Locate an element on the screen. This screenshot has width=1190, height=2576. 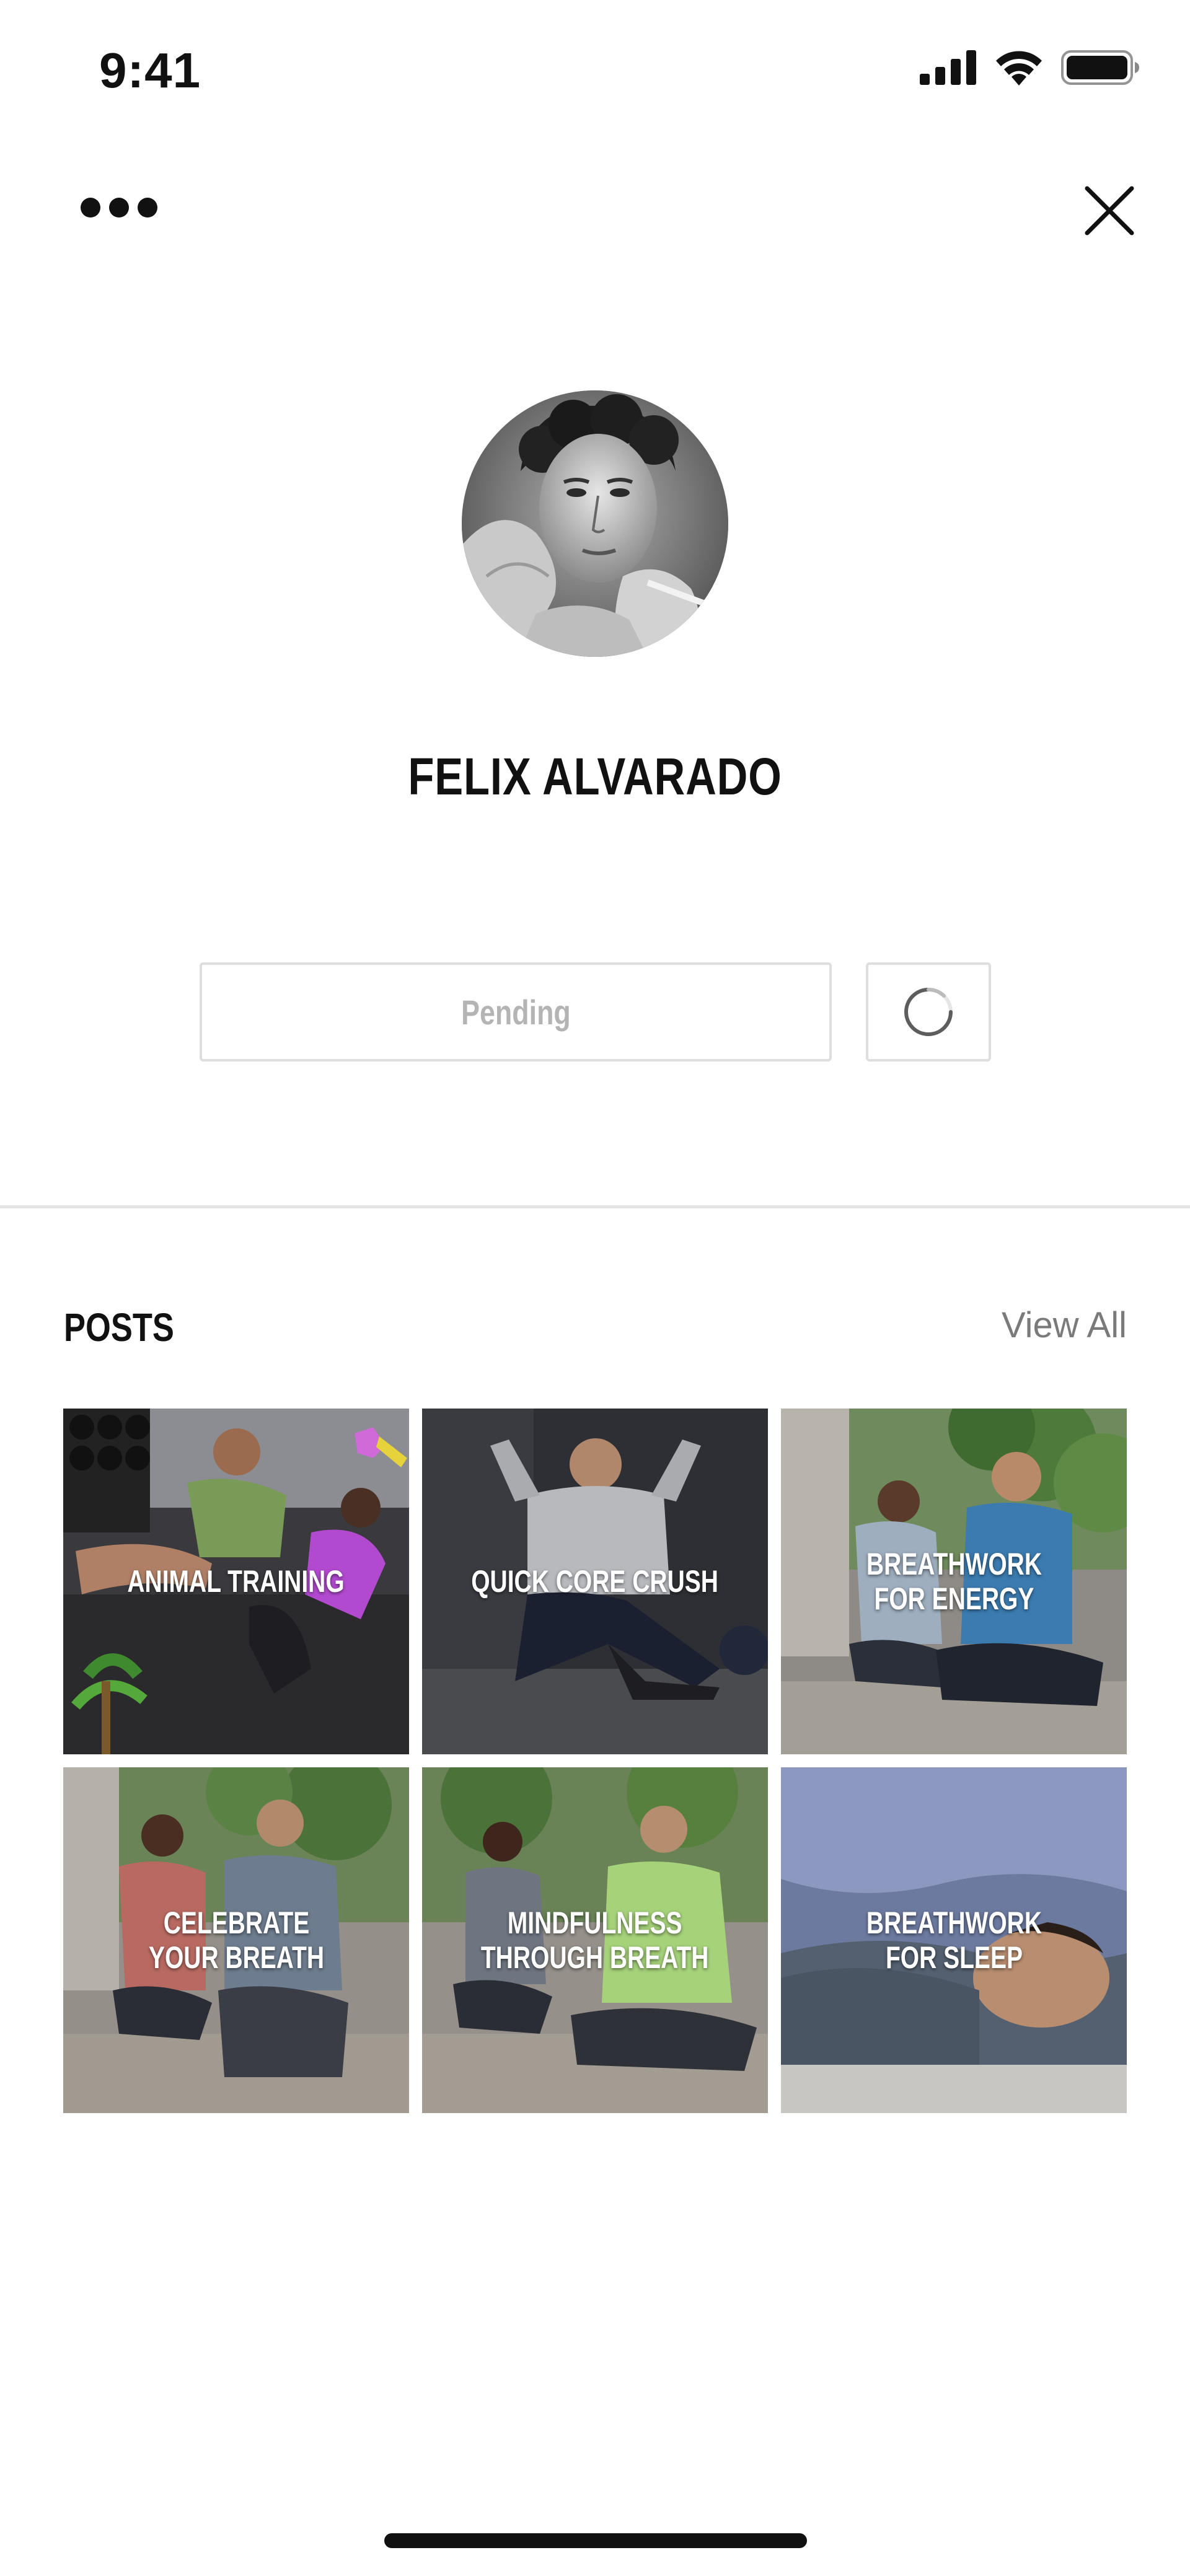
spinner-icon is located at coordinates (928, 1012).